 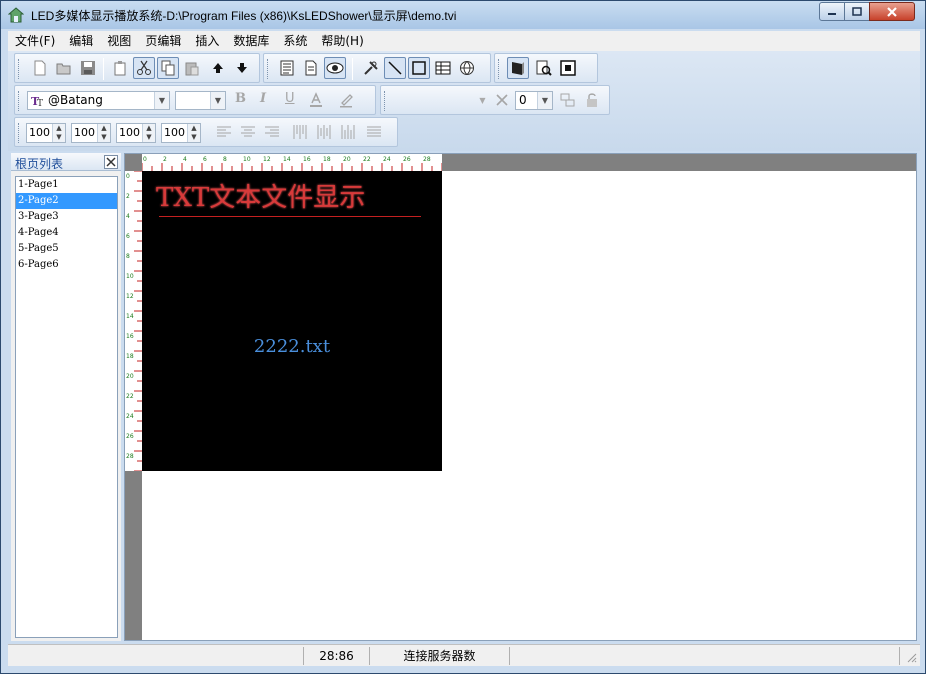 What do you see at coordinates (292, 346) in the screenshot?
I see `canvas-file-text: 2222.txt` at bounding box center [292, 346].